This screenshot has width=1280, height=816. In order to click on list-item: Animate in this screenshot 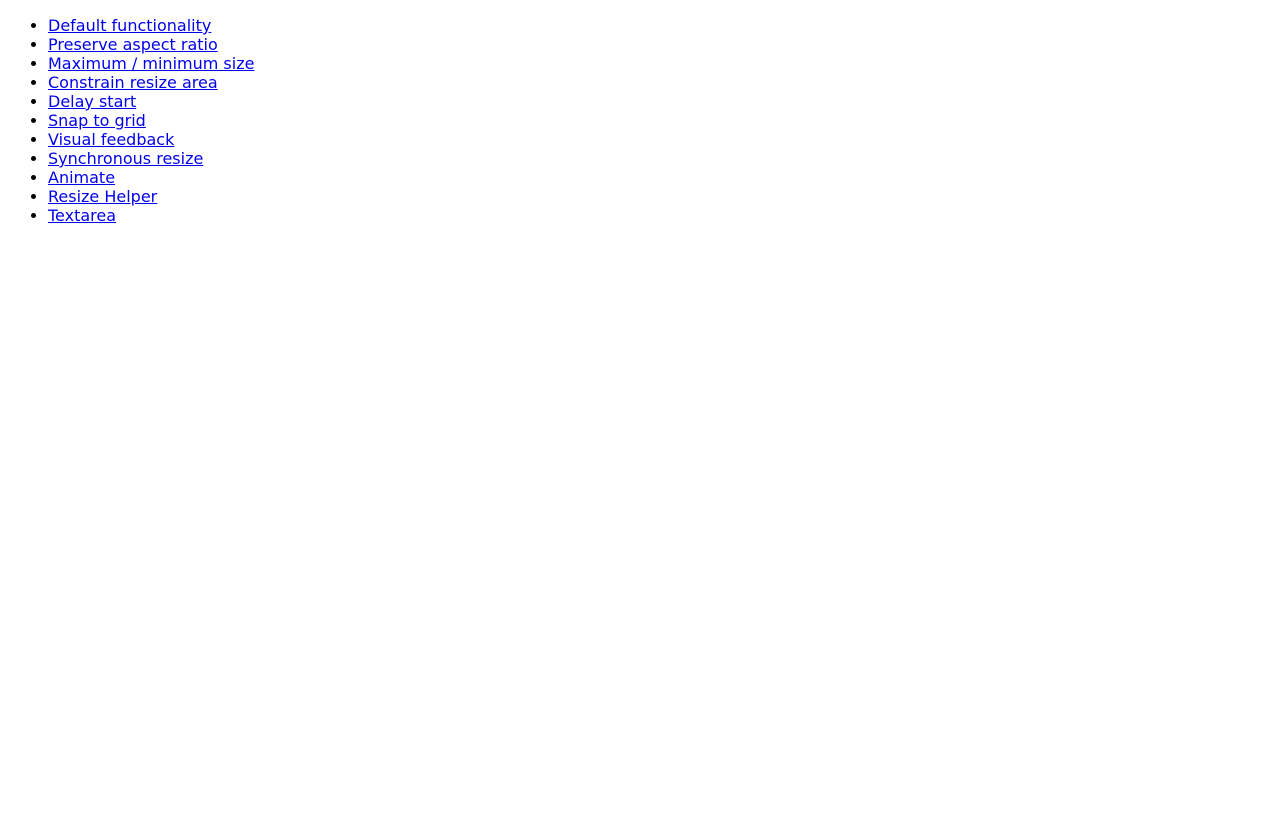, I will do `click(664, 177)`.